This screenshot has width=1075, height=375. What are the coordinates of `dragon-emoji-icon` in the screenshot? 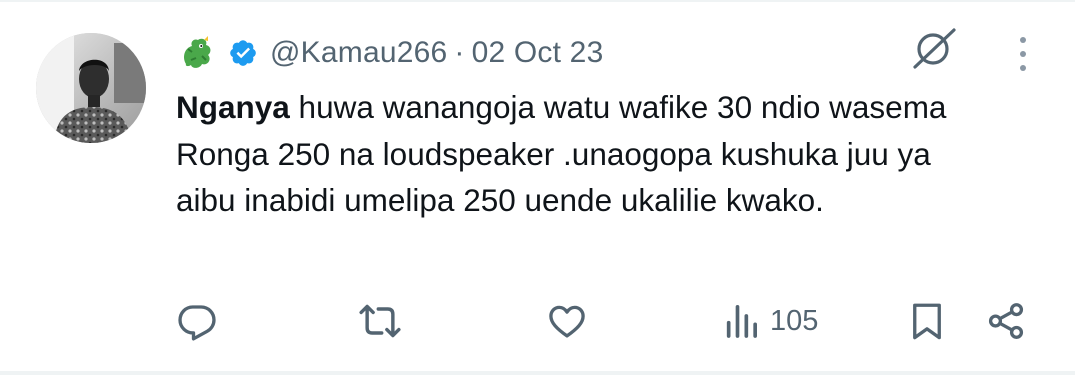 It's located at (197, 52).